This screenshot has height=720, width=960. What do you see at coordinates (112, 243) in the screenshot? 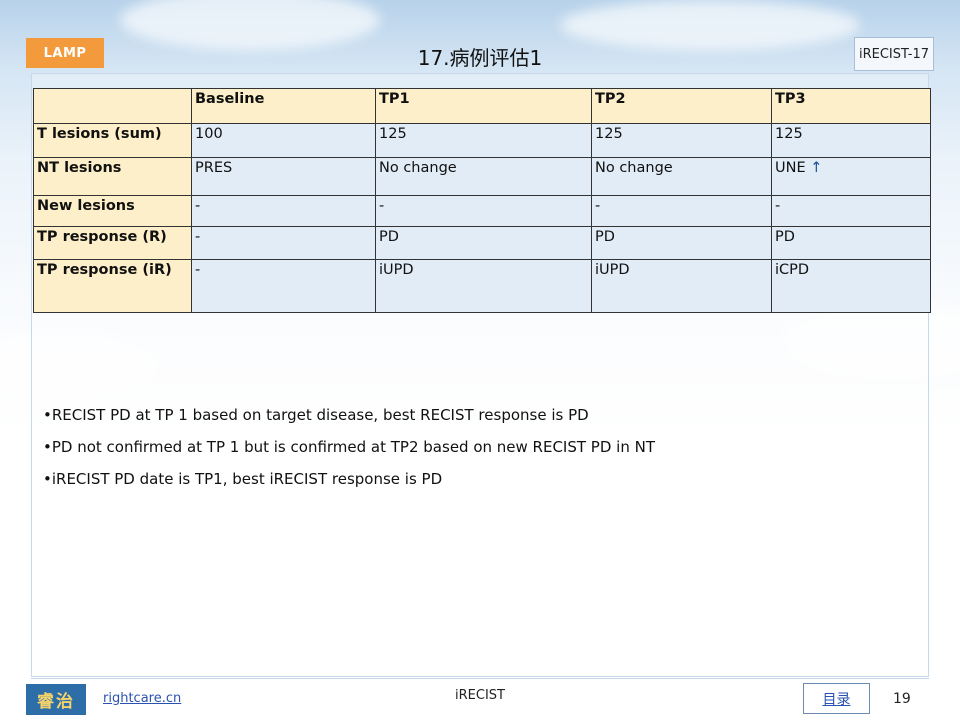
I see `row-label: TP response (R)` at bounding box center [112, 243].